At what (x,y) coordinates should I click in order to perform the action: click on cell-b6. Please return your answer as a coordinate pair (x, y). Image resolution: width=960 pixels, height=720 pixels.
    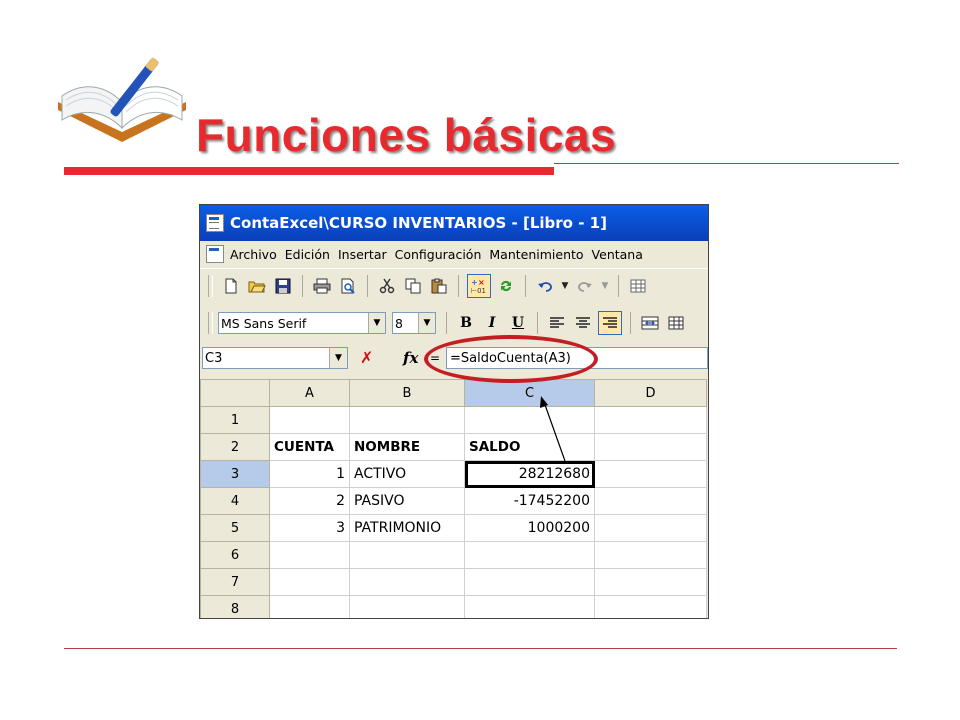
    Looking at the image, I should click on (407, 555).